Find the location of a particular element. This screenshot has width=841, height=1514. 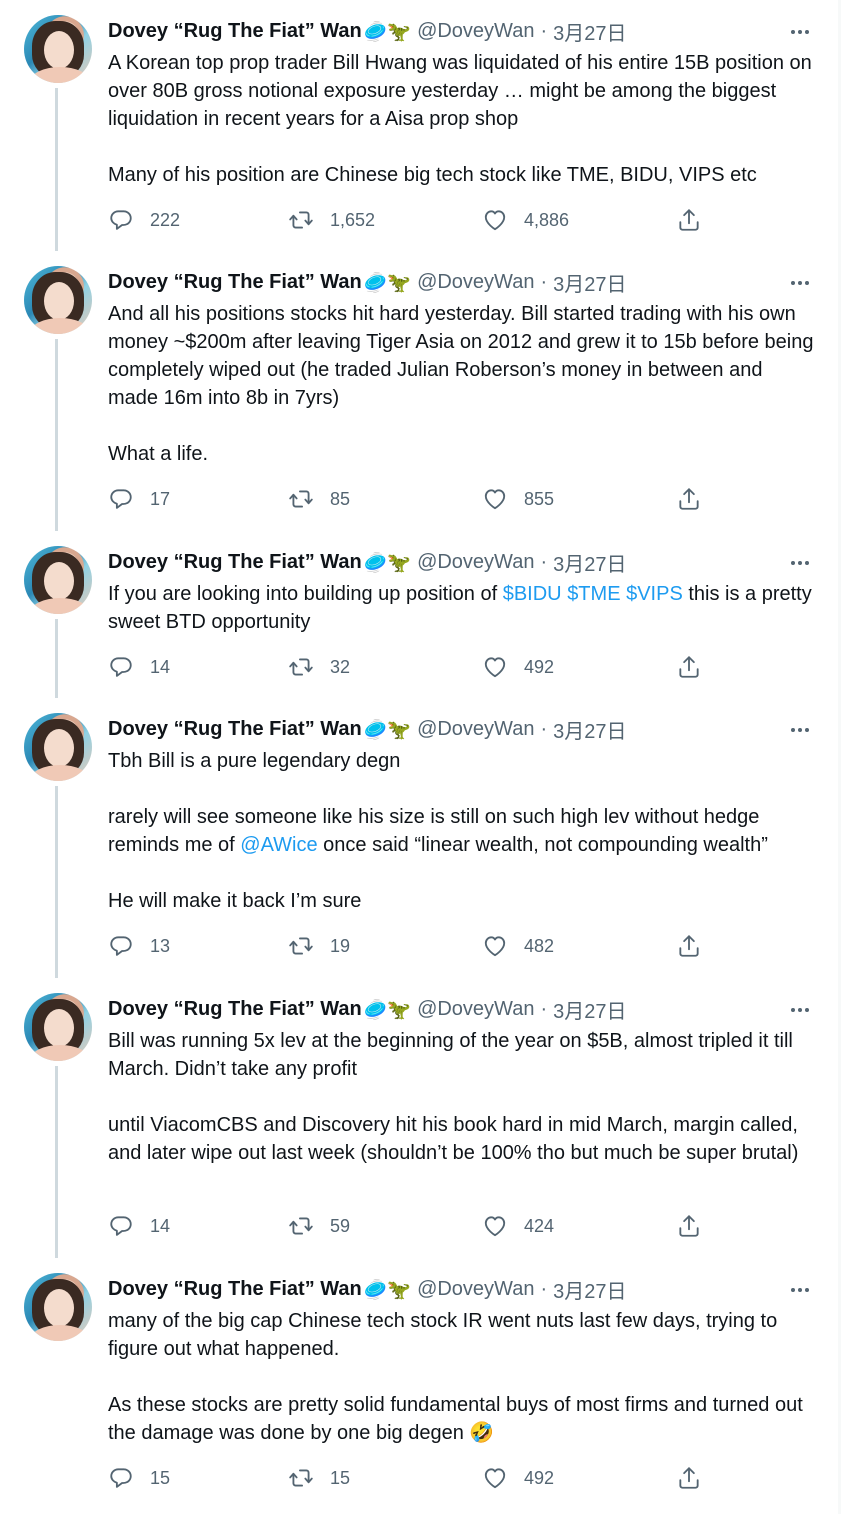

retweet-button: 85 is located at coordinates (319, 499).